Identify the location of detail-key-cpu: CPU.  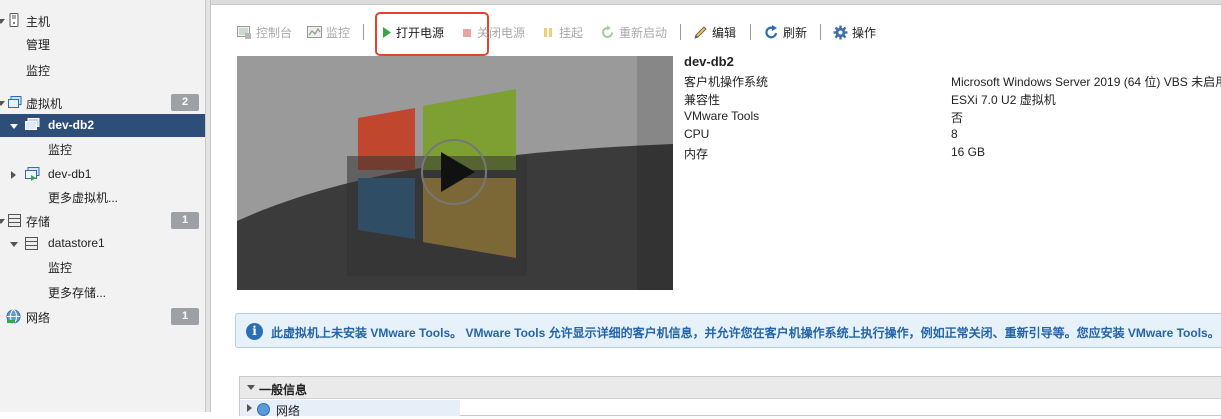
(697, 134).